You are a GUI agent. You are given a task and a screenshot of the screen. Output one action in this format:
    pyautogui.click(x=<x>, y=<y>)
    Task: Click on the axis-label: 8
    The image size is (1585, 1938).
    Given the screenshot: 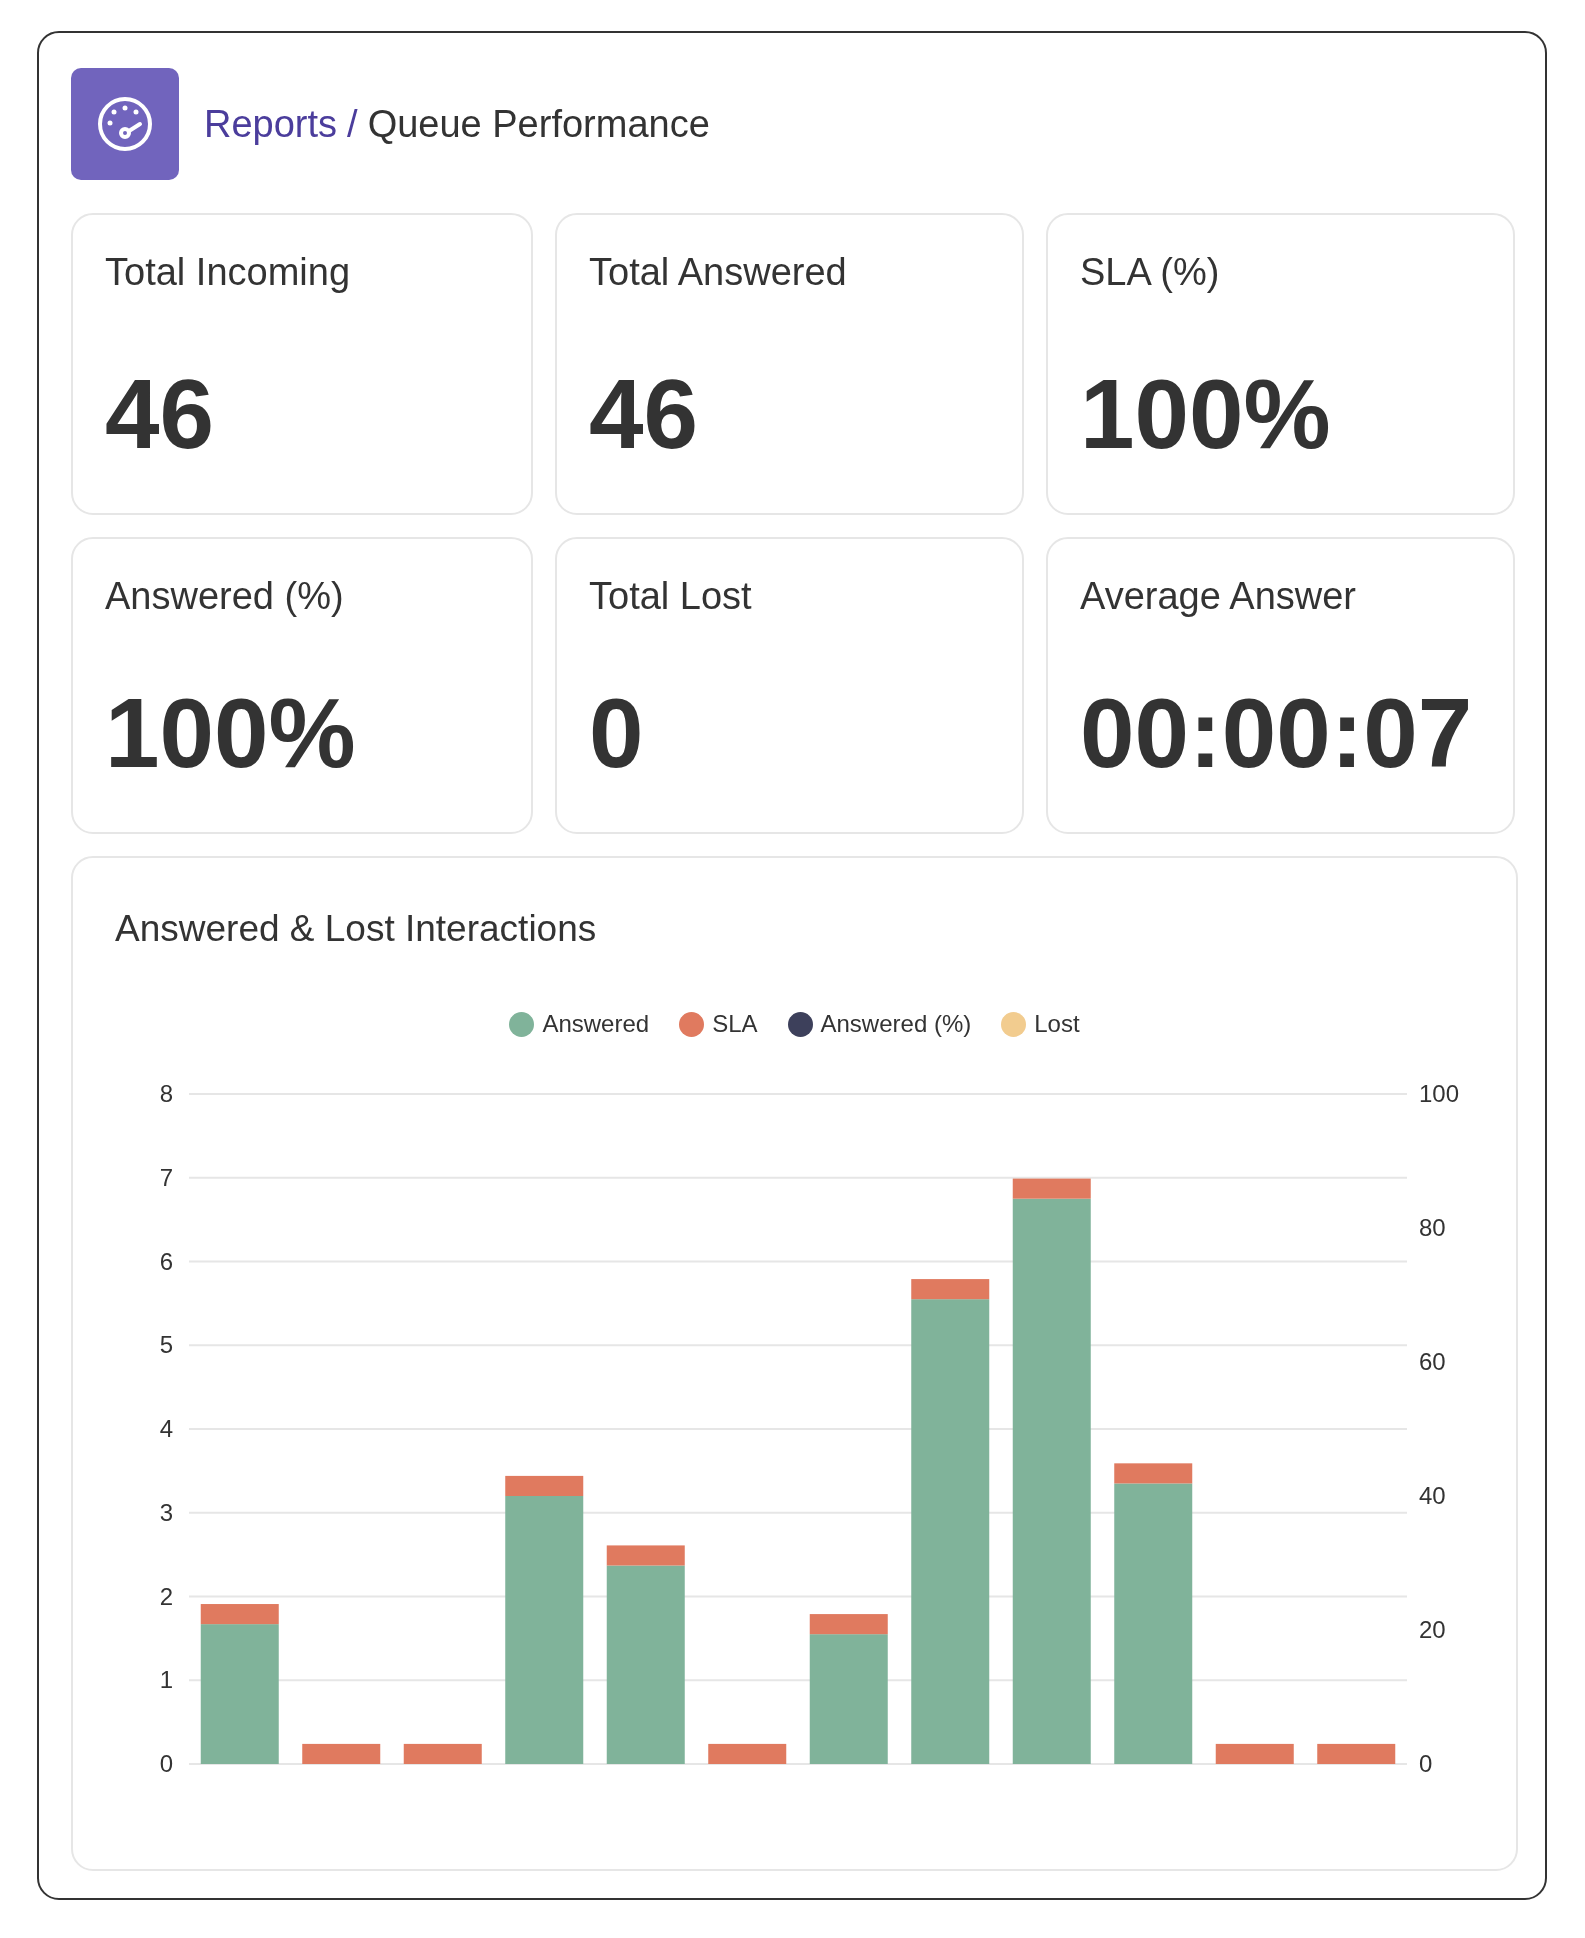 What is the action you would take?
    pyautogui.click(x=166, y=1093)
    